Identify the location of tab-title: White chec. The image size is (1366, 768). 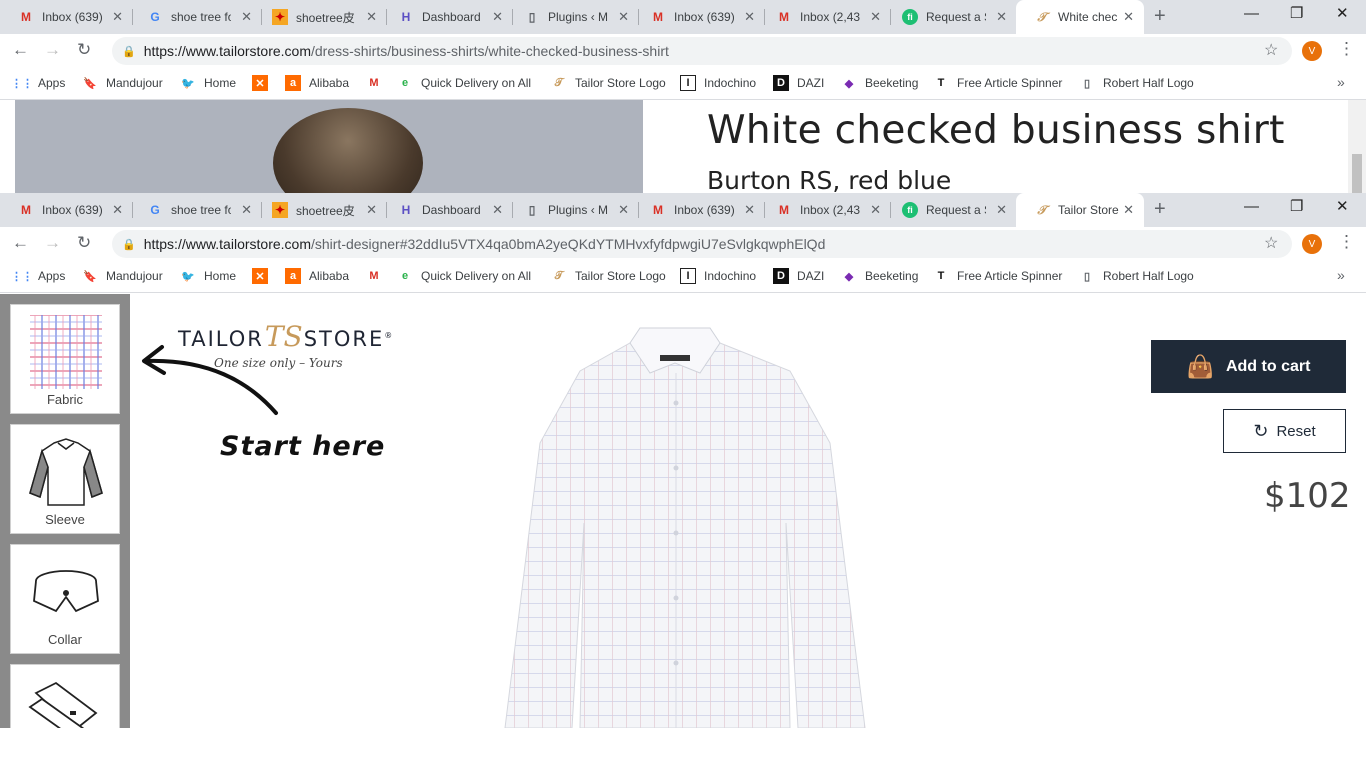
(1088, 17).